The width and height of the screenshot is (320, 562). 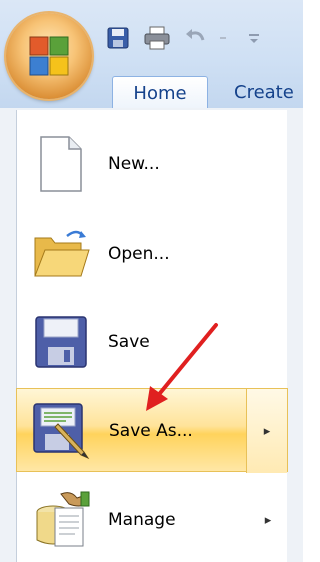 I want to click on office-button, so click(x=49, y=56).